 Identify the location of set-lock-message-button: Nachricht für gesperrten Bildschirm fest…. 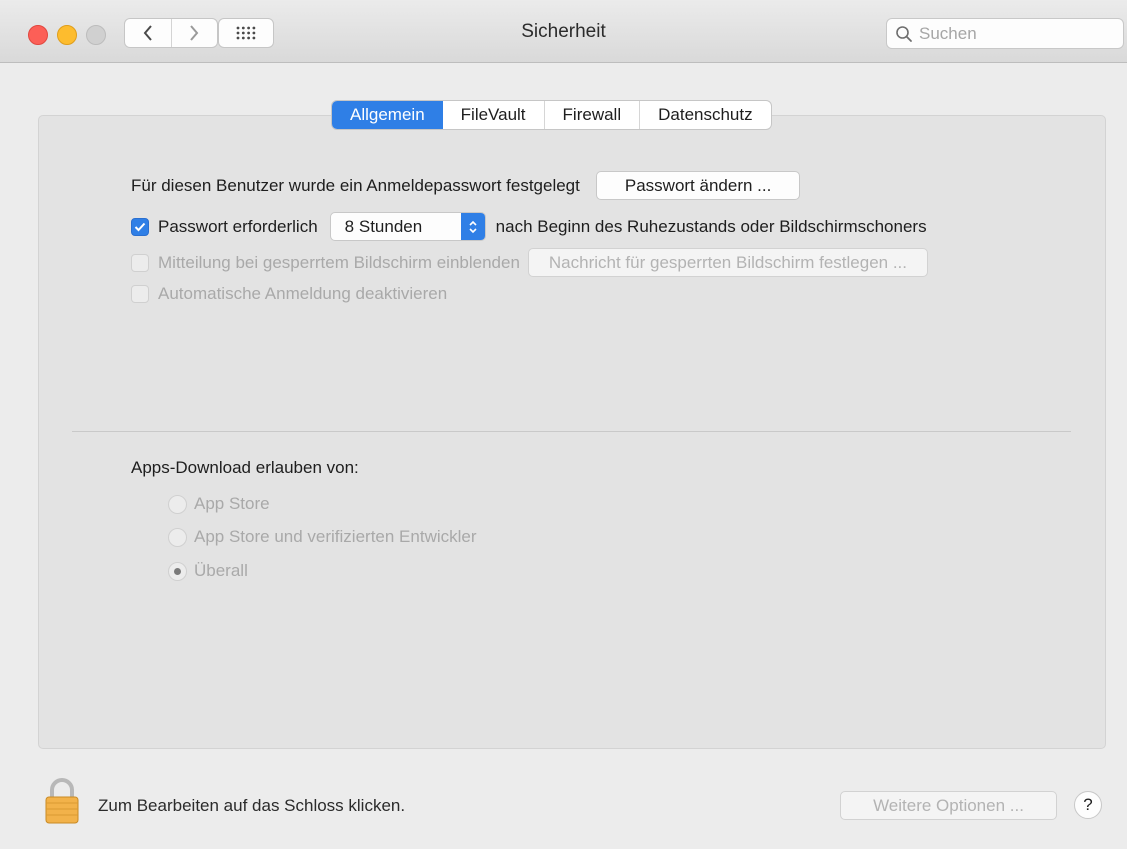
(728, 262).